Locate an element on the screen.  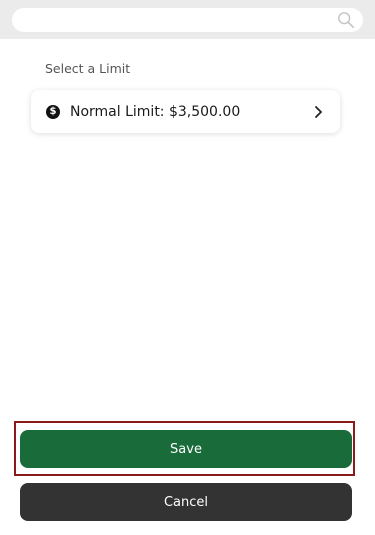
save-button: Save is located at coordinates (186, 449).